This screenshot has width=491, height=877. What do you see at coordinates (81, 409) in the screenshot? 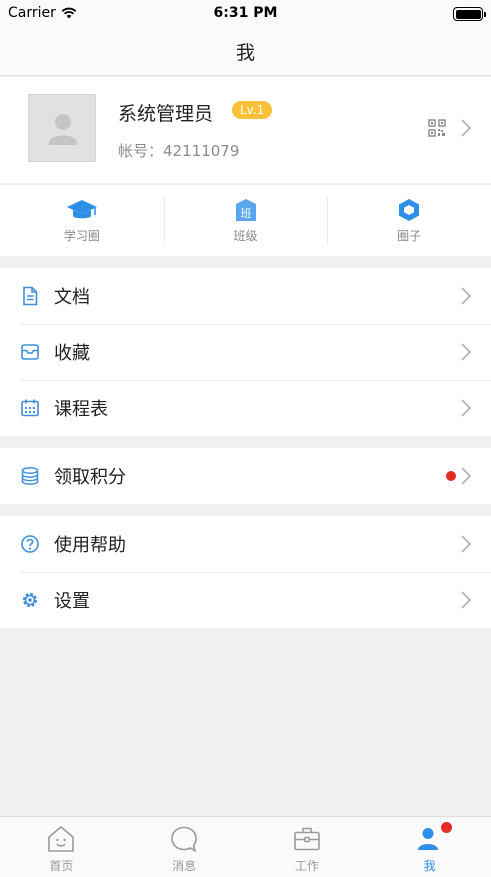
I see `menu-item-label: 课程表` at bounding box center [81, 409].